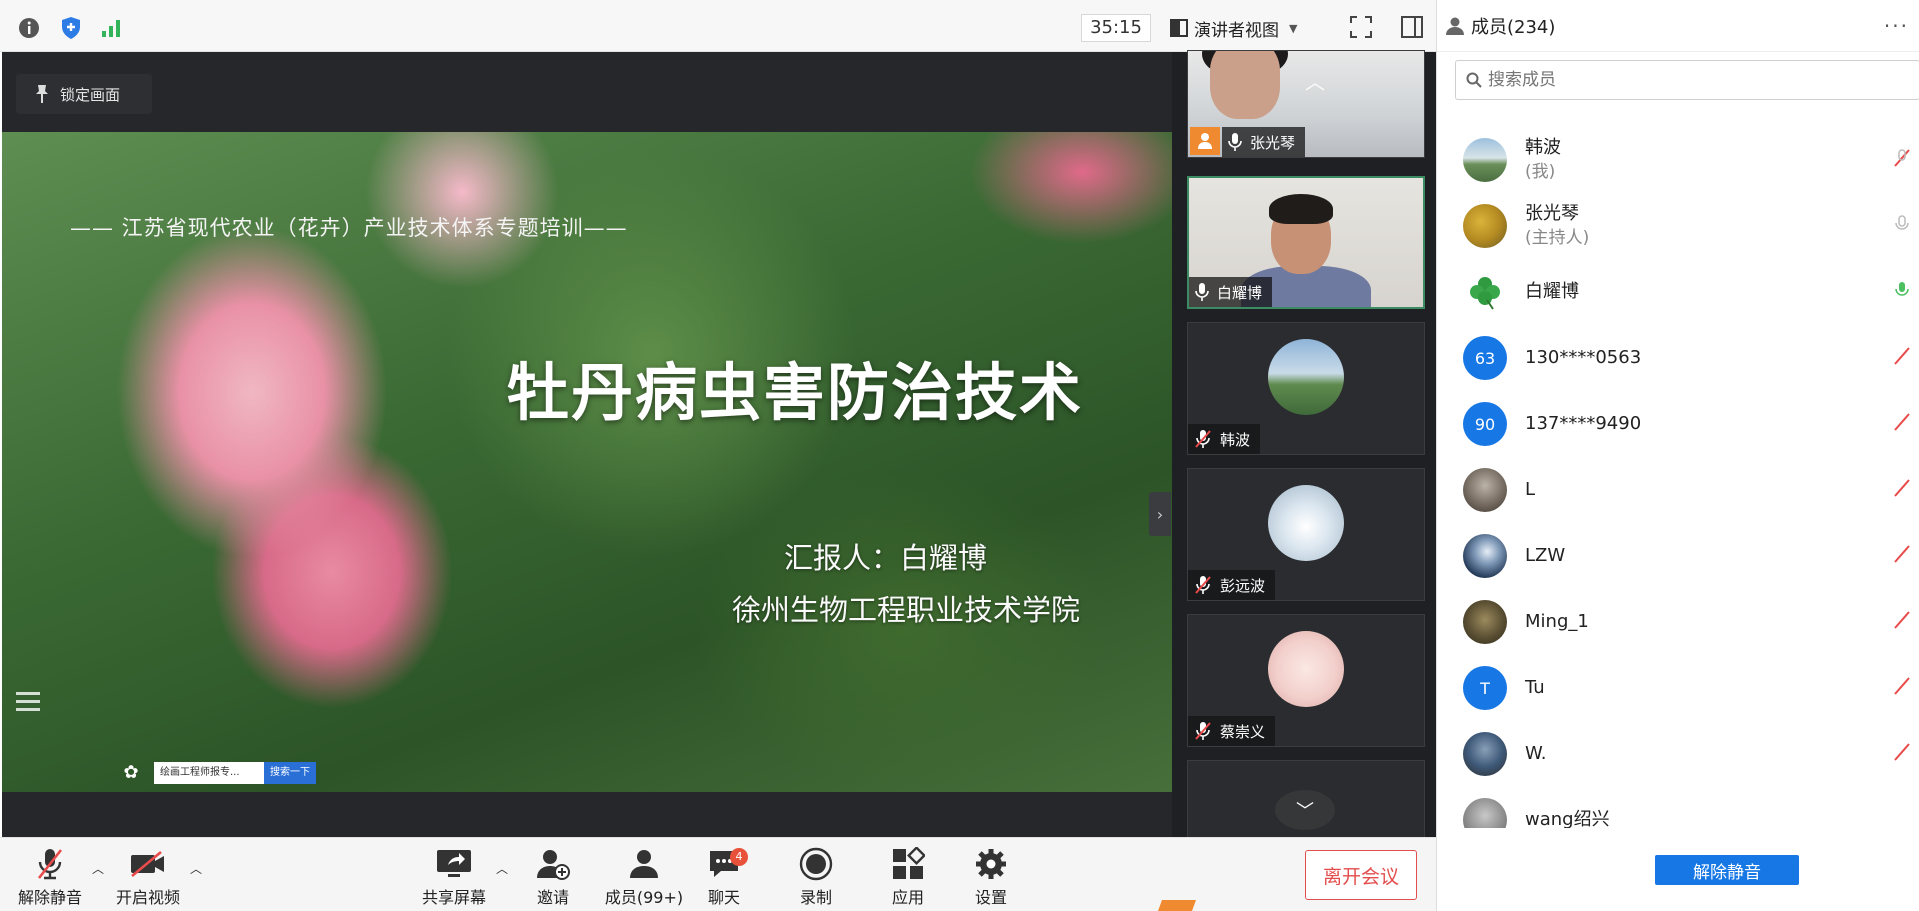  Describe the element at coordinates (1583, 357) in the screenshot. I see `member-name: 130****0563` at that location.